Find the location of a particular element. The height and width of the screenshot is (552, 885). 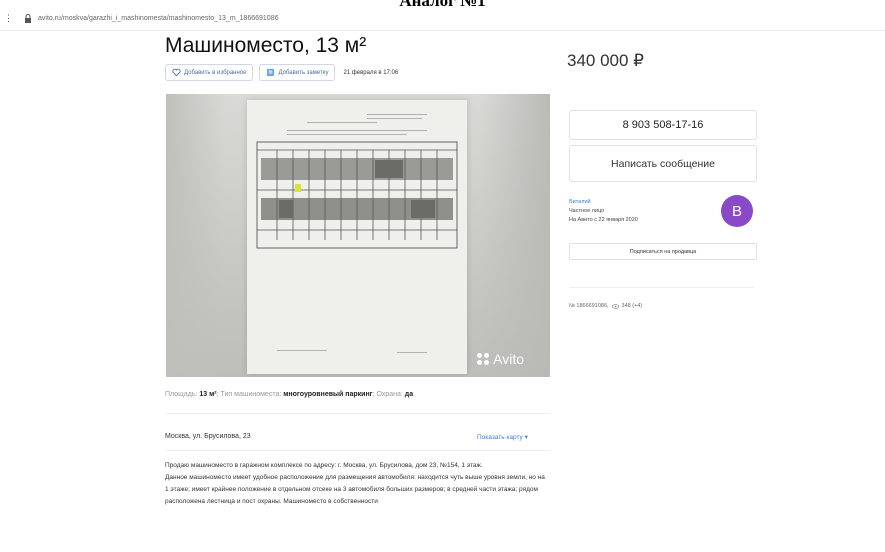

phone-number: 8 903 508-17-16 is located at coordinates (663, 125).